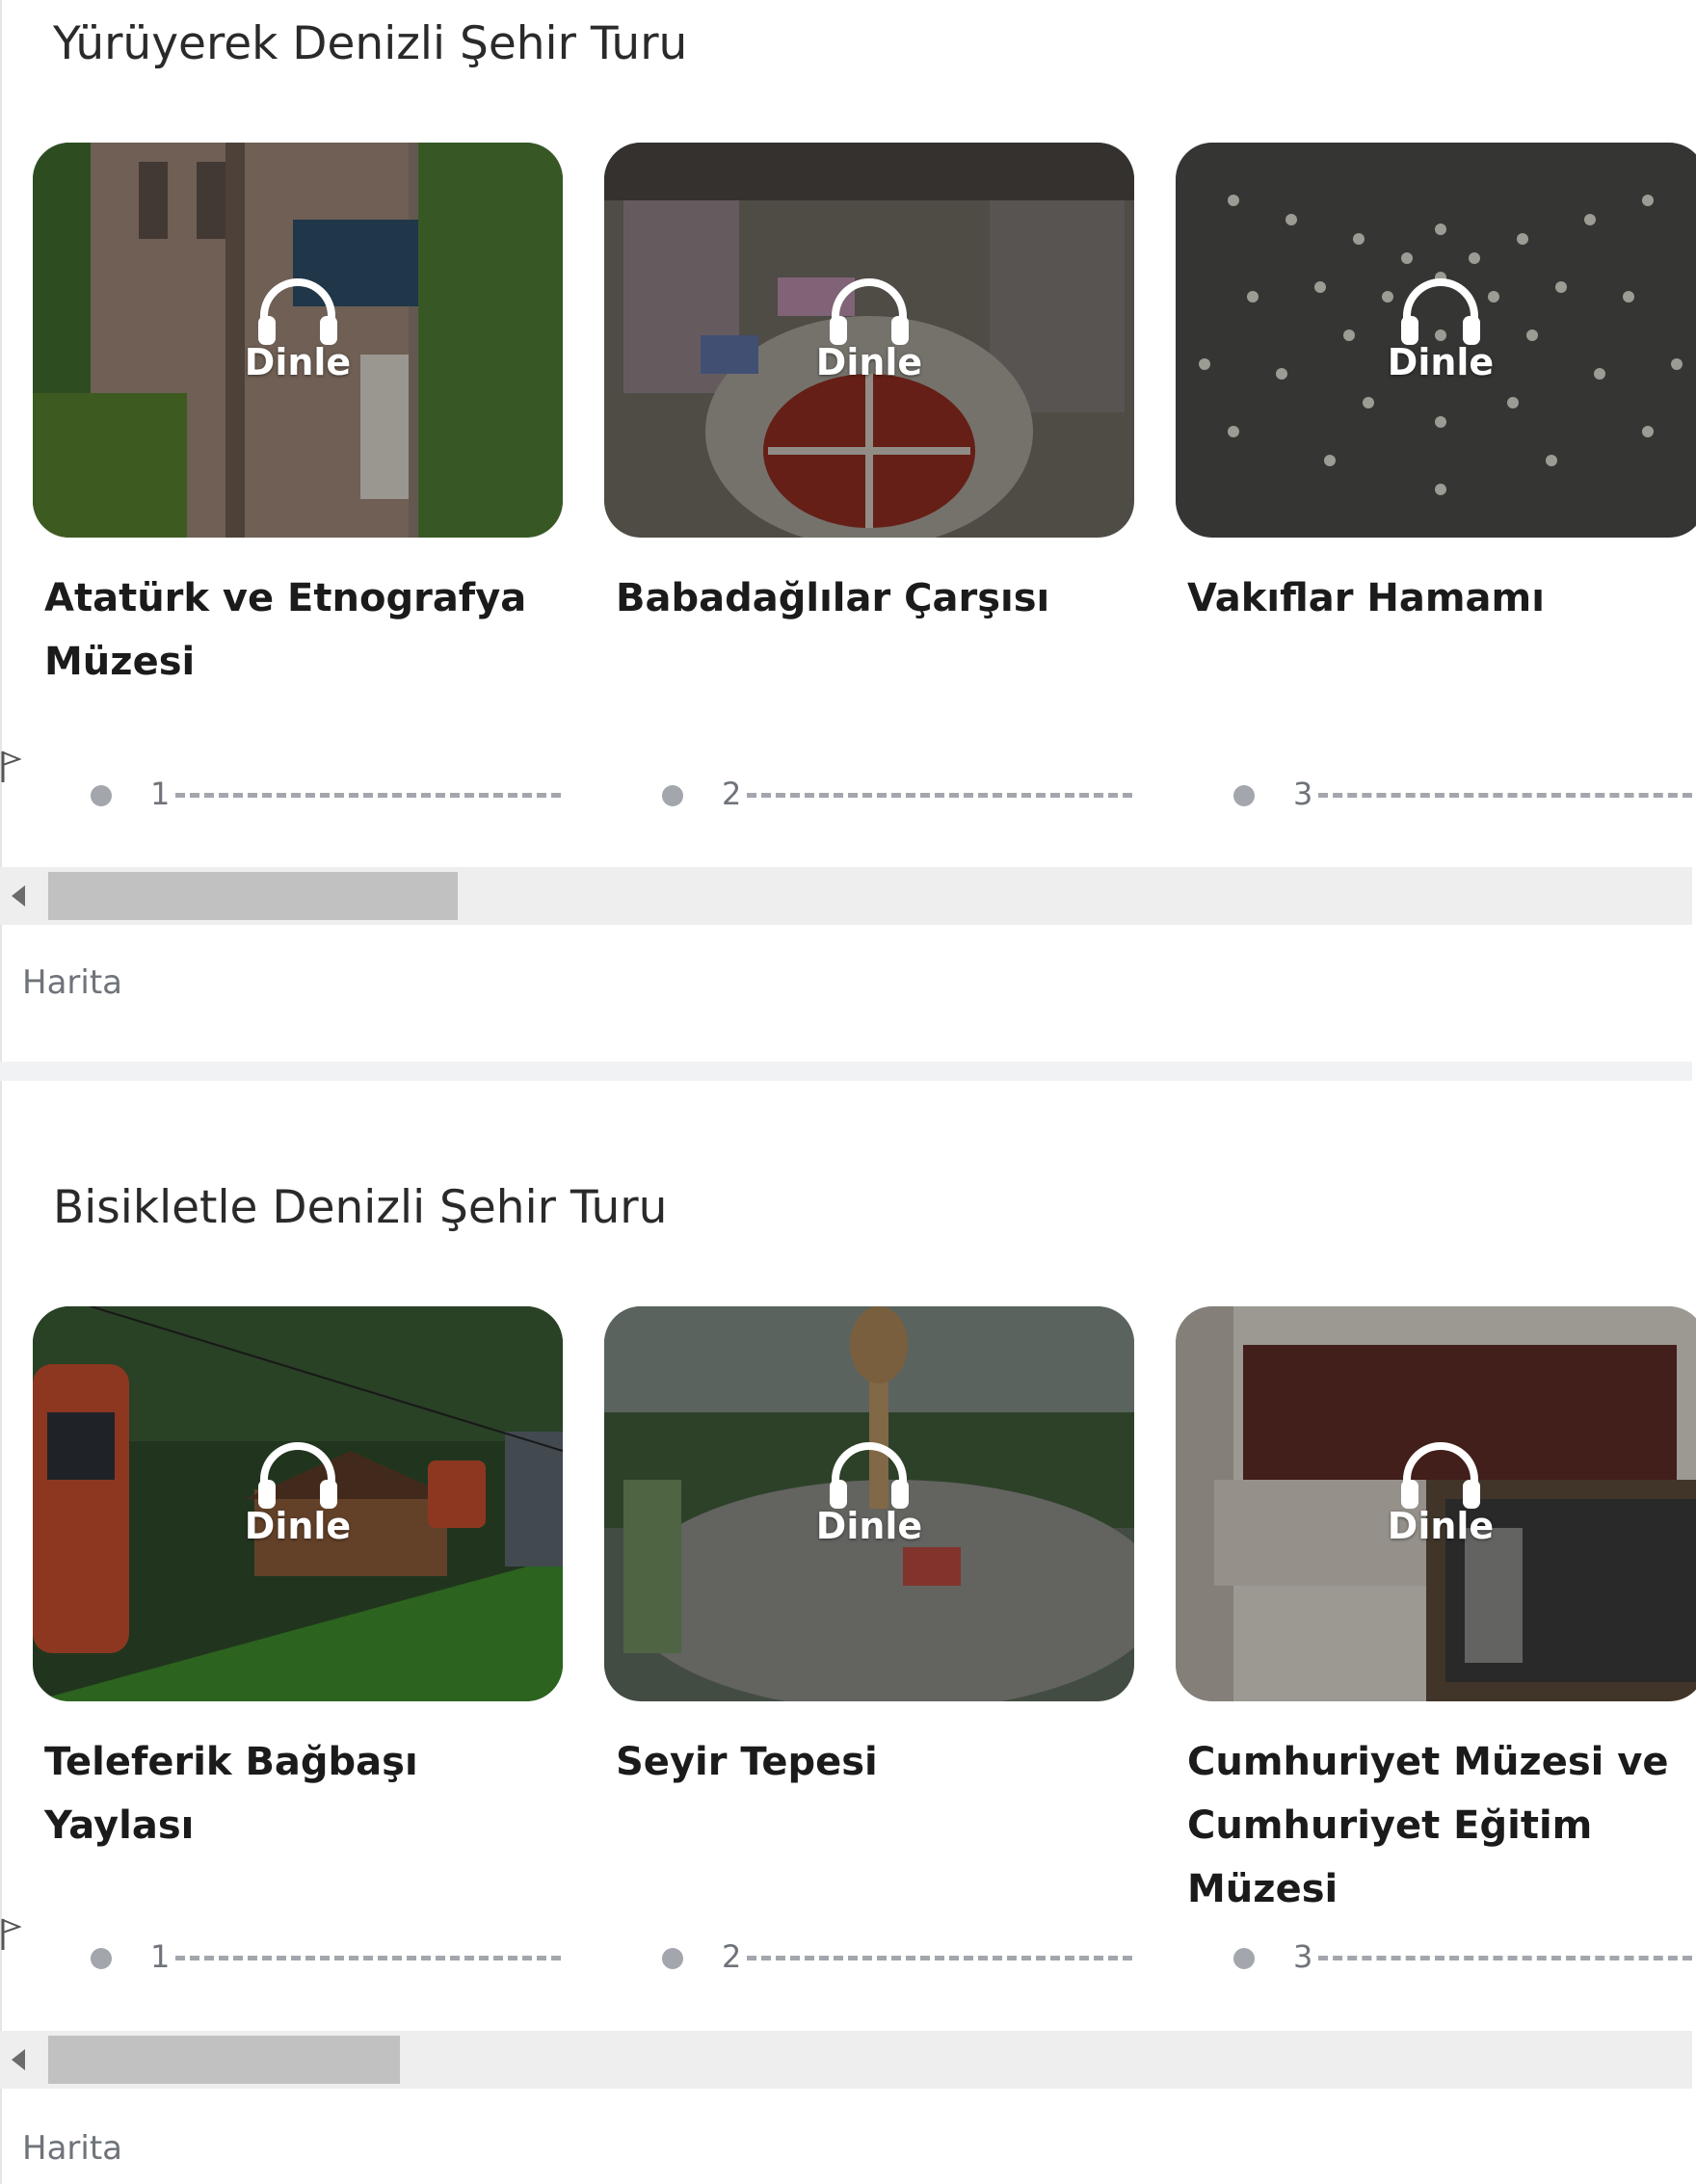 This screenshot has width=1696, height=2184. Describe the element at coordinates (866, 598) in the screenshot. I see `stop-title: Babadağlılar Çarşısı` at that location.